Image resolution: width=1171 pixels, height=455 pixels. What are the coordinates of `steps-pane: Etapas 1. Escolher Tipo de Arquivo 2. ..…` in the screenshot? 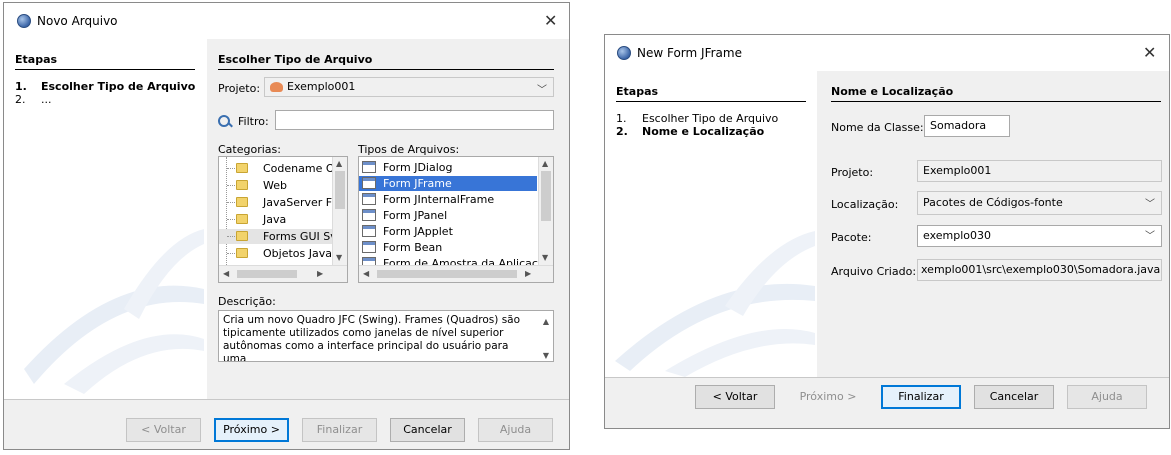 It's located at (105, 219).